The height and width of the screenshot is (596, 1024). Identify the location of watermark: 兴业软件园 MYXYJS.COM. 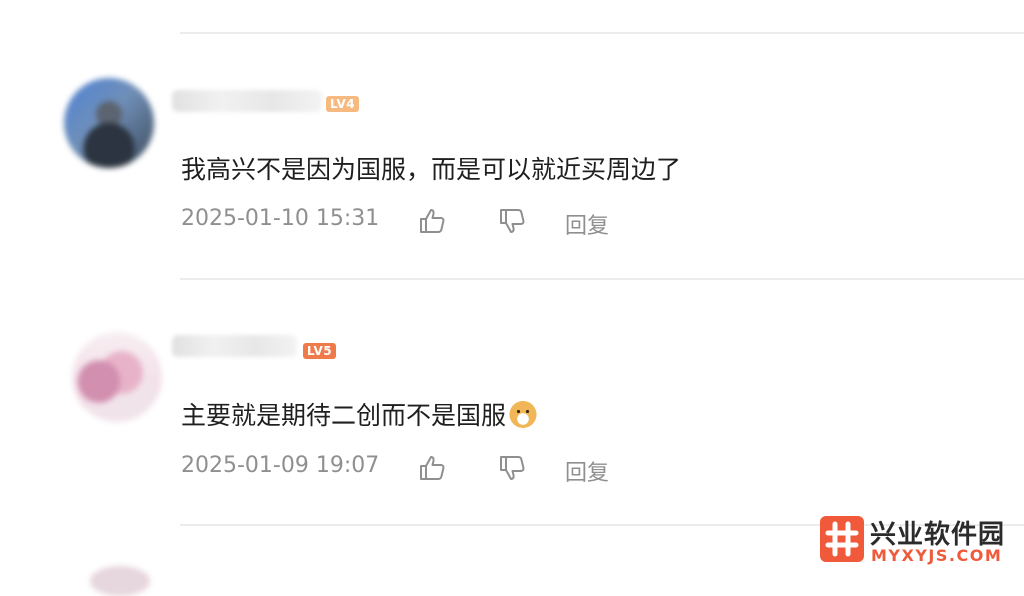
(916, 542).